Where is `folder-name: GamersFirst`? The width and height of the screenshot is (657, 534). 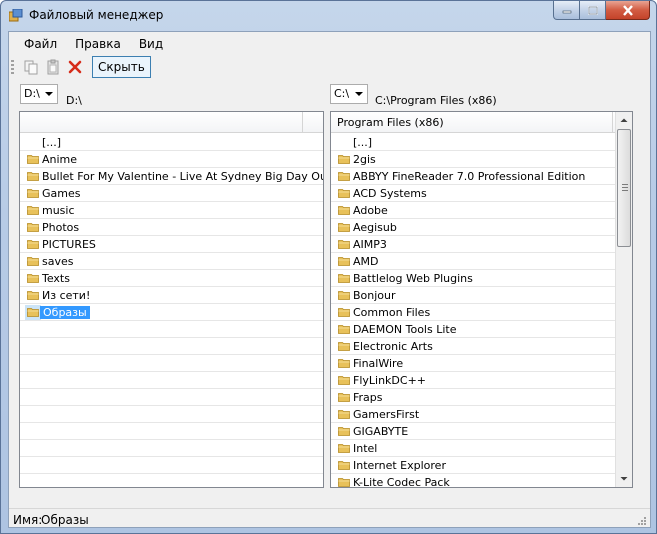 folder-name: GamersFirst is located at coordinates (386, 414).